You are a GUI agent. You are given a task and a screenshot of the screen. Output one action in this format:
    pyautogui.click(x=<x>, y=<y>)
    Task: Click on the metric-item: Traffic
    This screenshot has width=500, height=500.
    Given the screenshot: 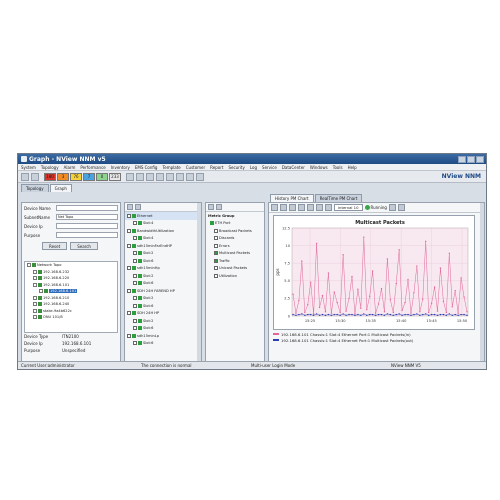 What is the action you would take?
    pyautogui.click(x=235, y=261)
    